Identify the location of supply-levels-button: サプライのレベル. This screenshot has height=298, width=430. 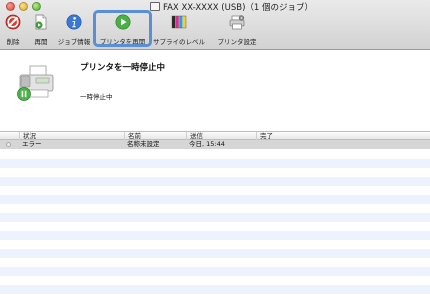
(179, 28).